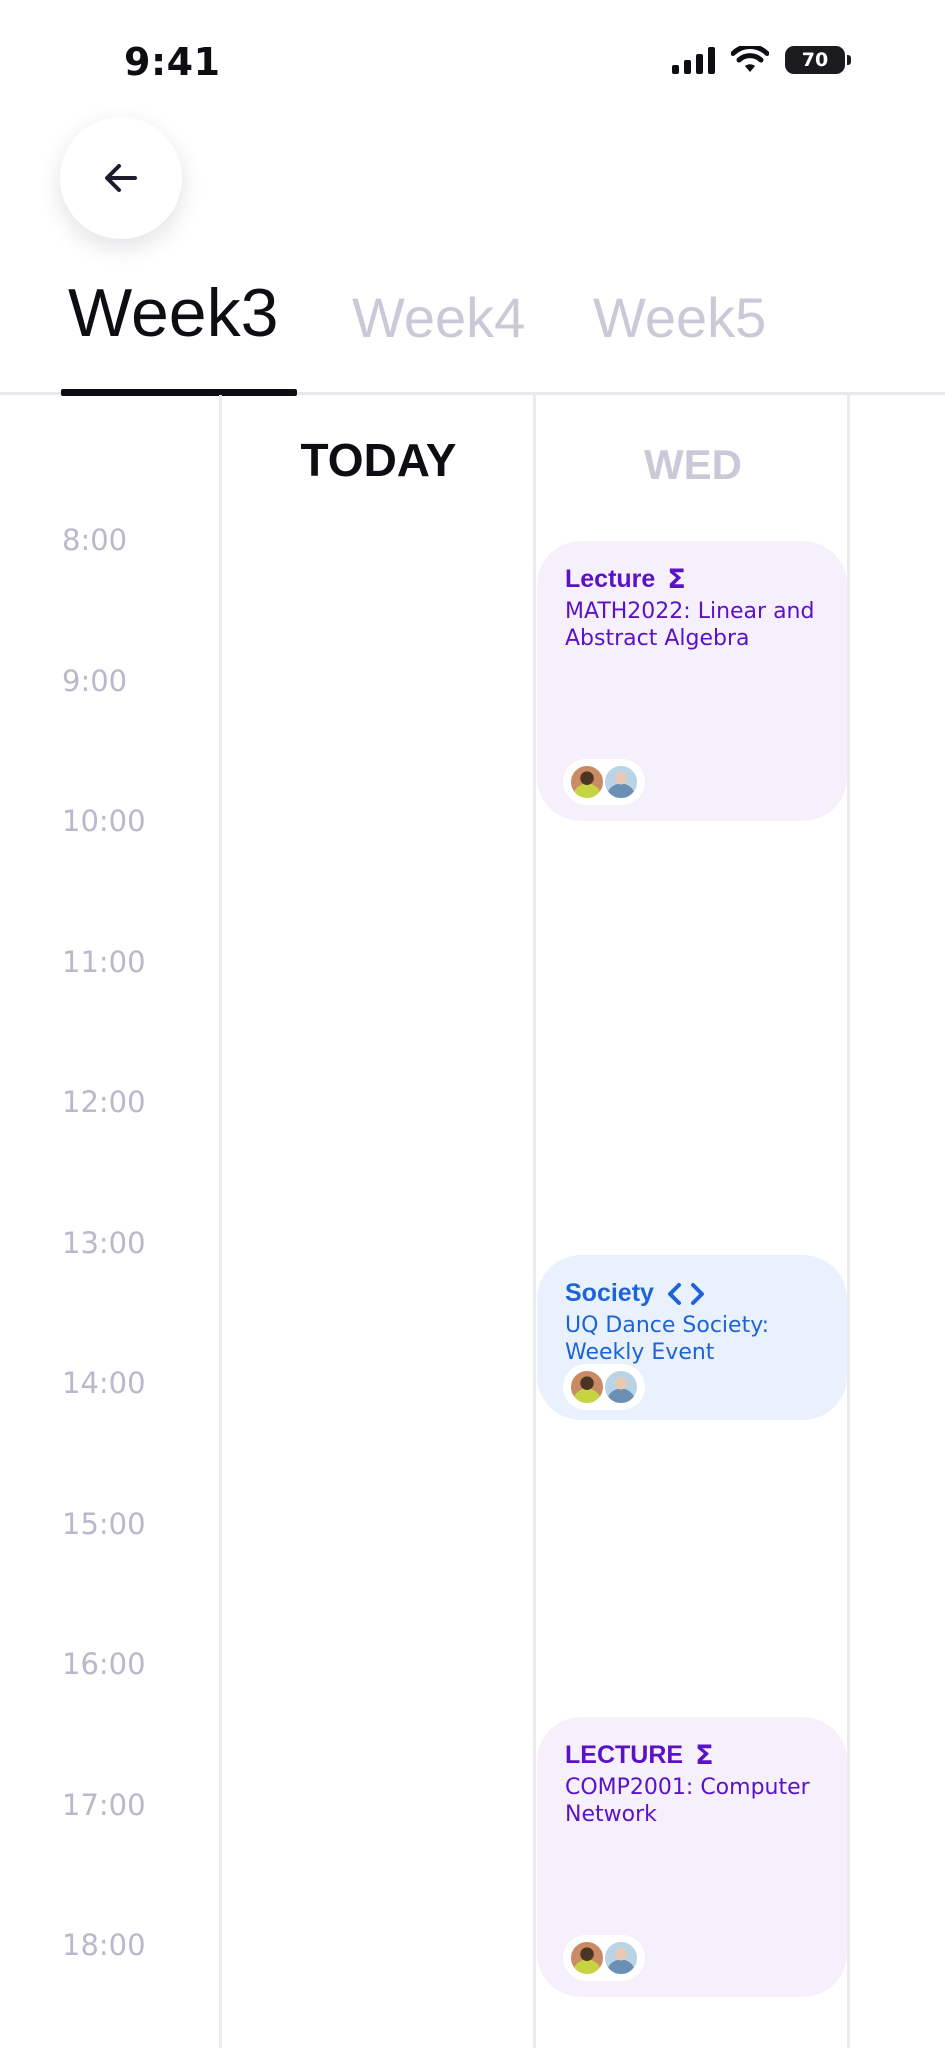 This screenshot has height=2048, width=945. I want to click on code-brackets-icon, so click(685, 1293).